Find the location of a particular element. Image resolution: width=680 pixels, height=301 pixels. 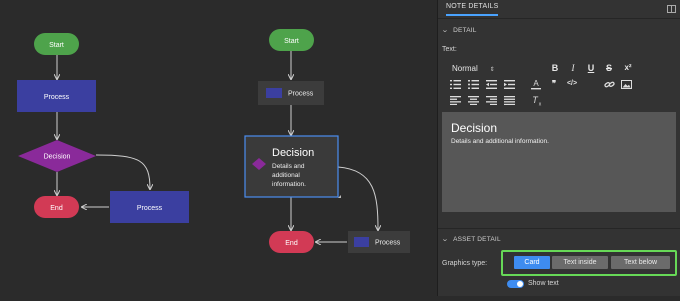

left-process-label: Process is located at coordinates (57, 97).